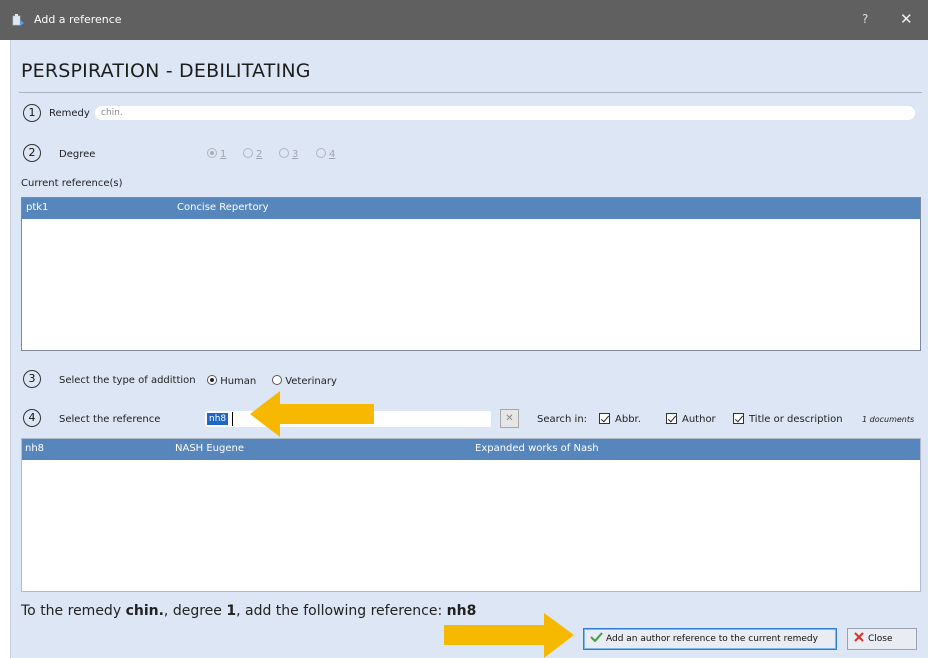 Image resolution: width=928 pixels, height=658 pixels. I want to click on window-close-icon: ✕, so click(906, 19).